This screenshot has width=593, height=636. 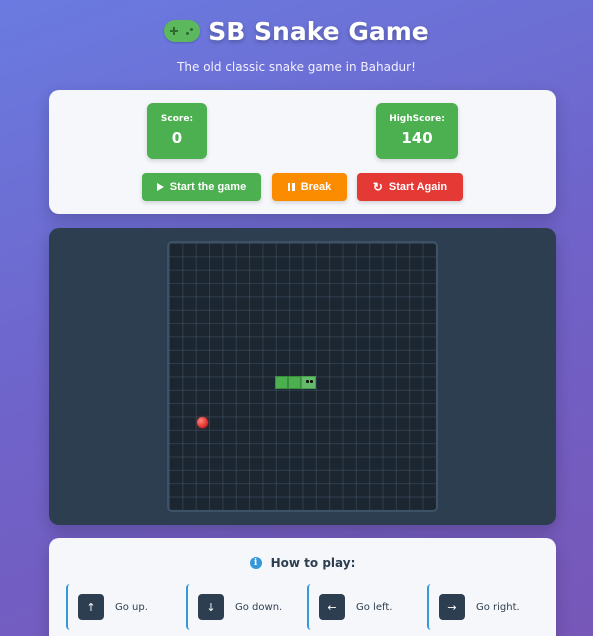 I want to click on break-button-label: Break, so click(x=316, y=187).